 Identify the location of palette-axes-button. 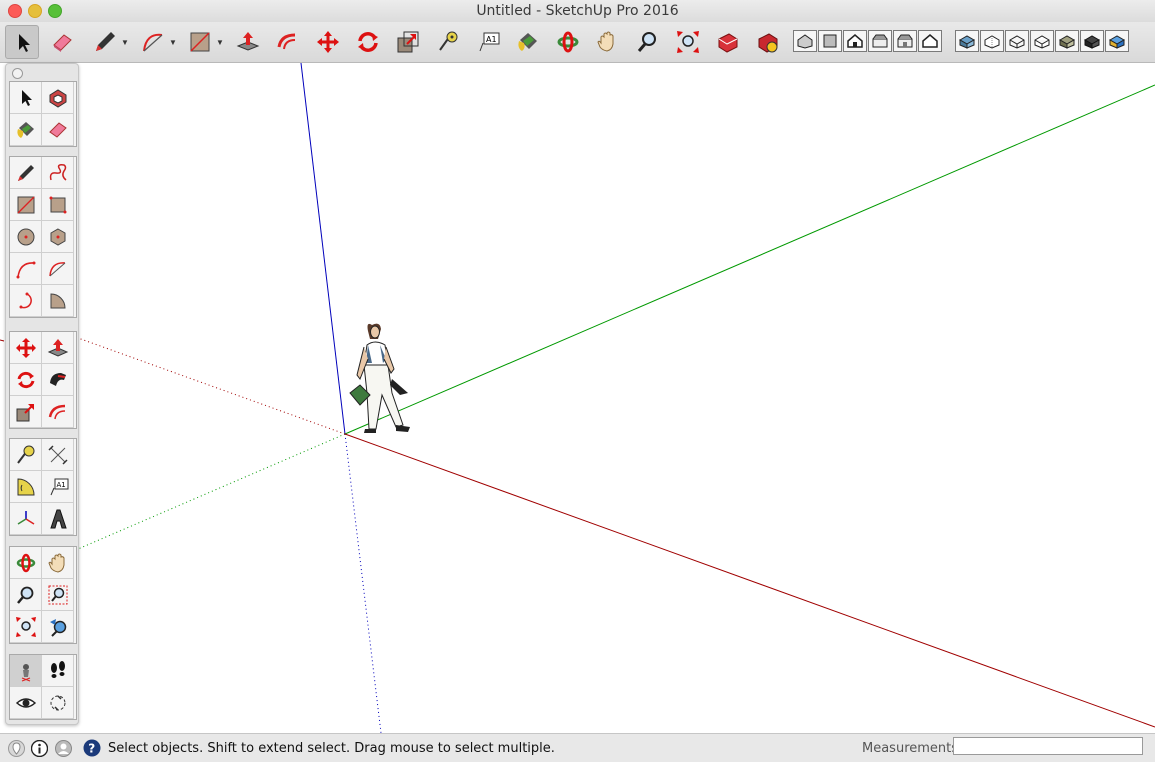
(26, 519).